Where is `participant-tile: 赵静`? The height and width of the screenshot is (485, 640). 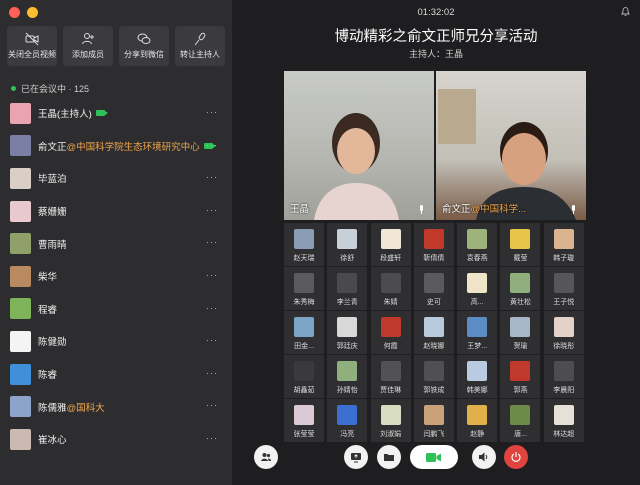
participant-tile: 赵静 is located at coordinates (477, 420).